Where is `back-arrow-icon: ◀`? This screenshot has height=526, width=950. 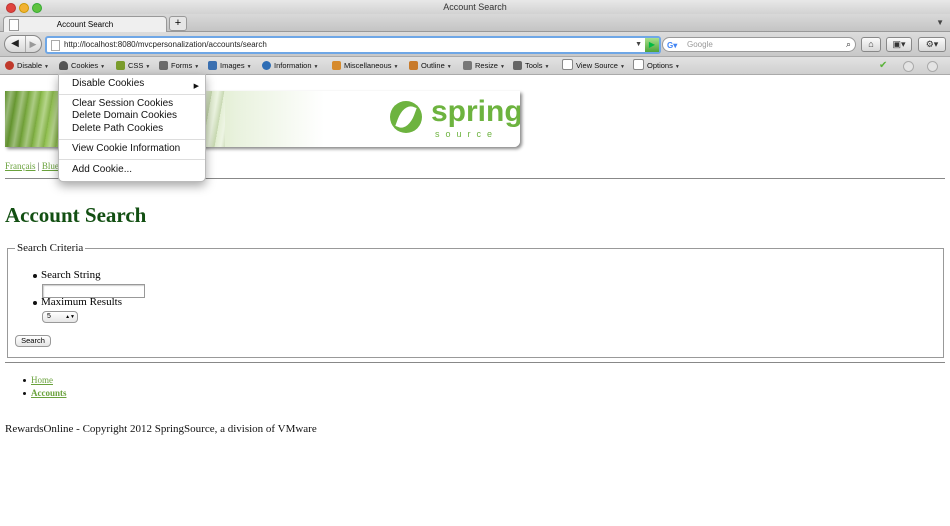 back-arrow-icon: ◀ is located at coordinates (15, 44).